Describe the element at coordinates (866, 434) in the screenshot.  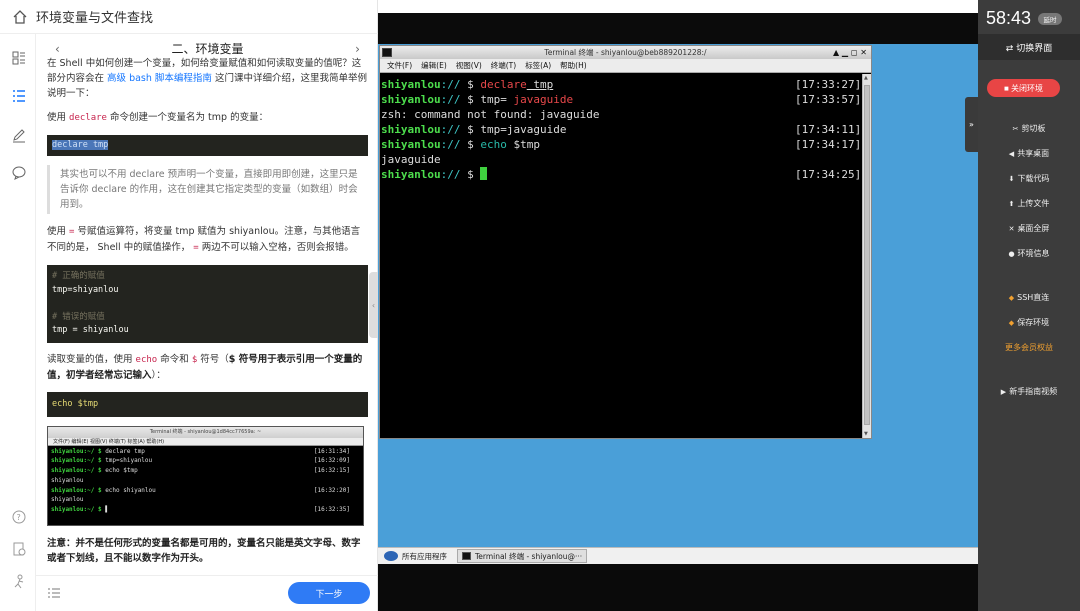
I see `scroll-down-icon: ▼` at that location.